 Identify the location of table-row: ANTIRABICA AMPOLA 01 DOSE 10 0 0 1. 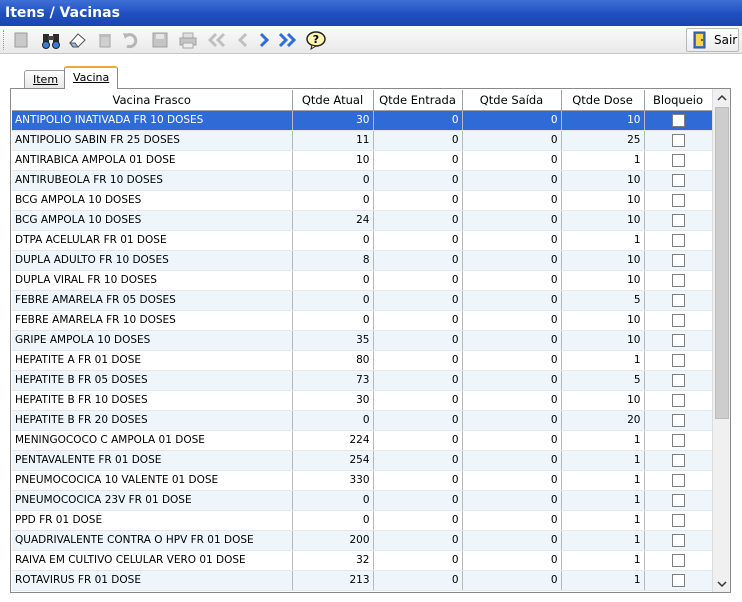
(362, 160).